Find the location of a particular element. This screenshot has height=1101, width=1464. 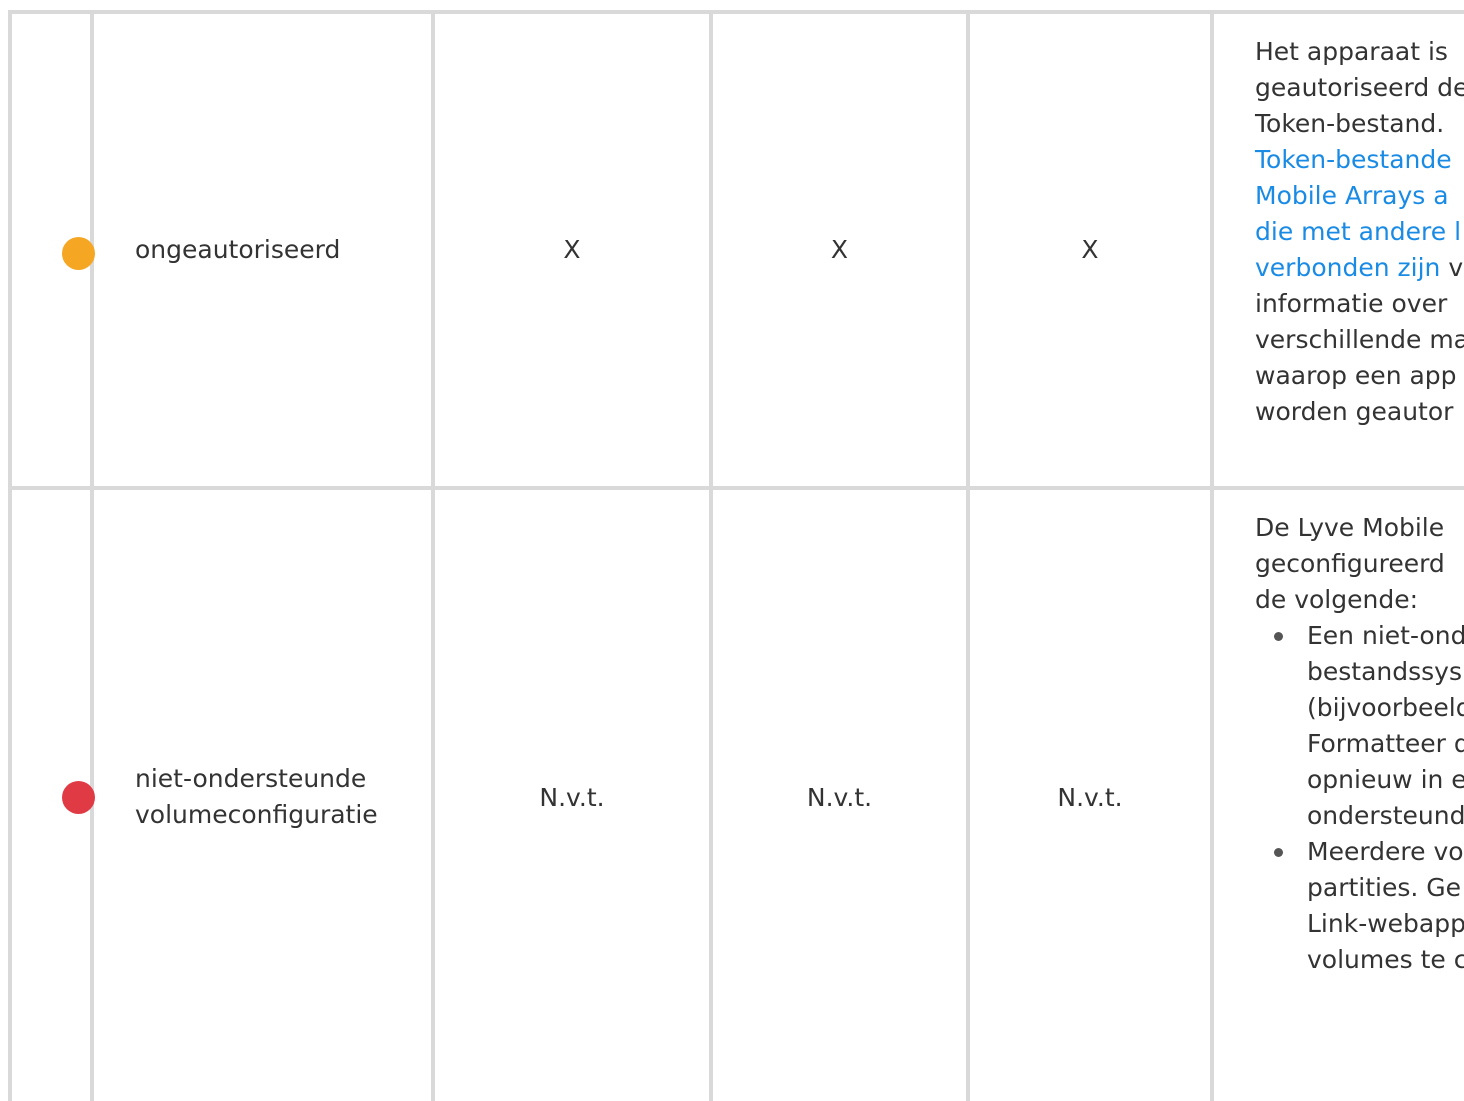

token-files-link: Mobile Arrays a is located at coordinates (1352, 195).